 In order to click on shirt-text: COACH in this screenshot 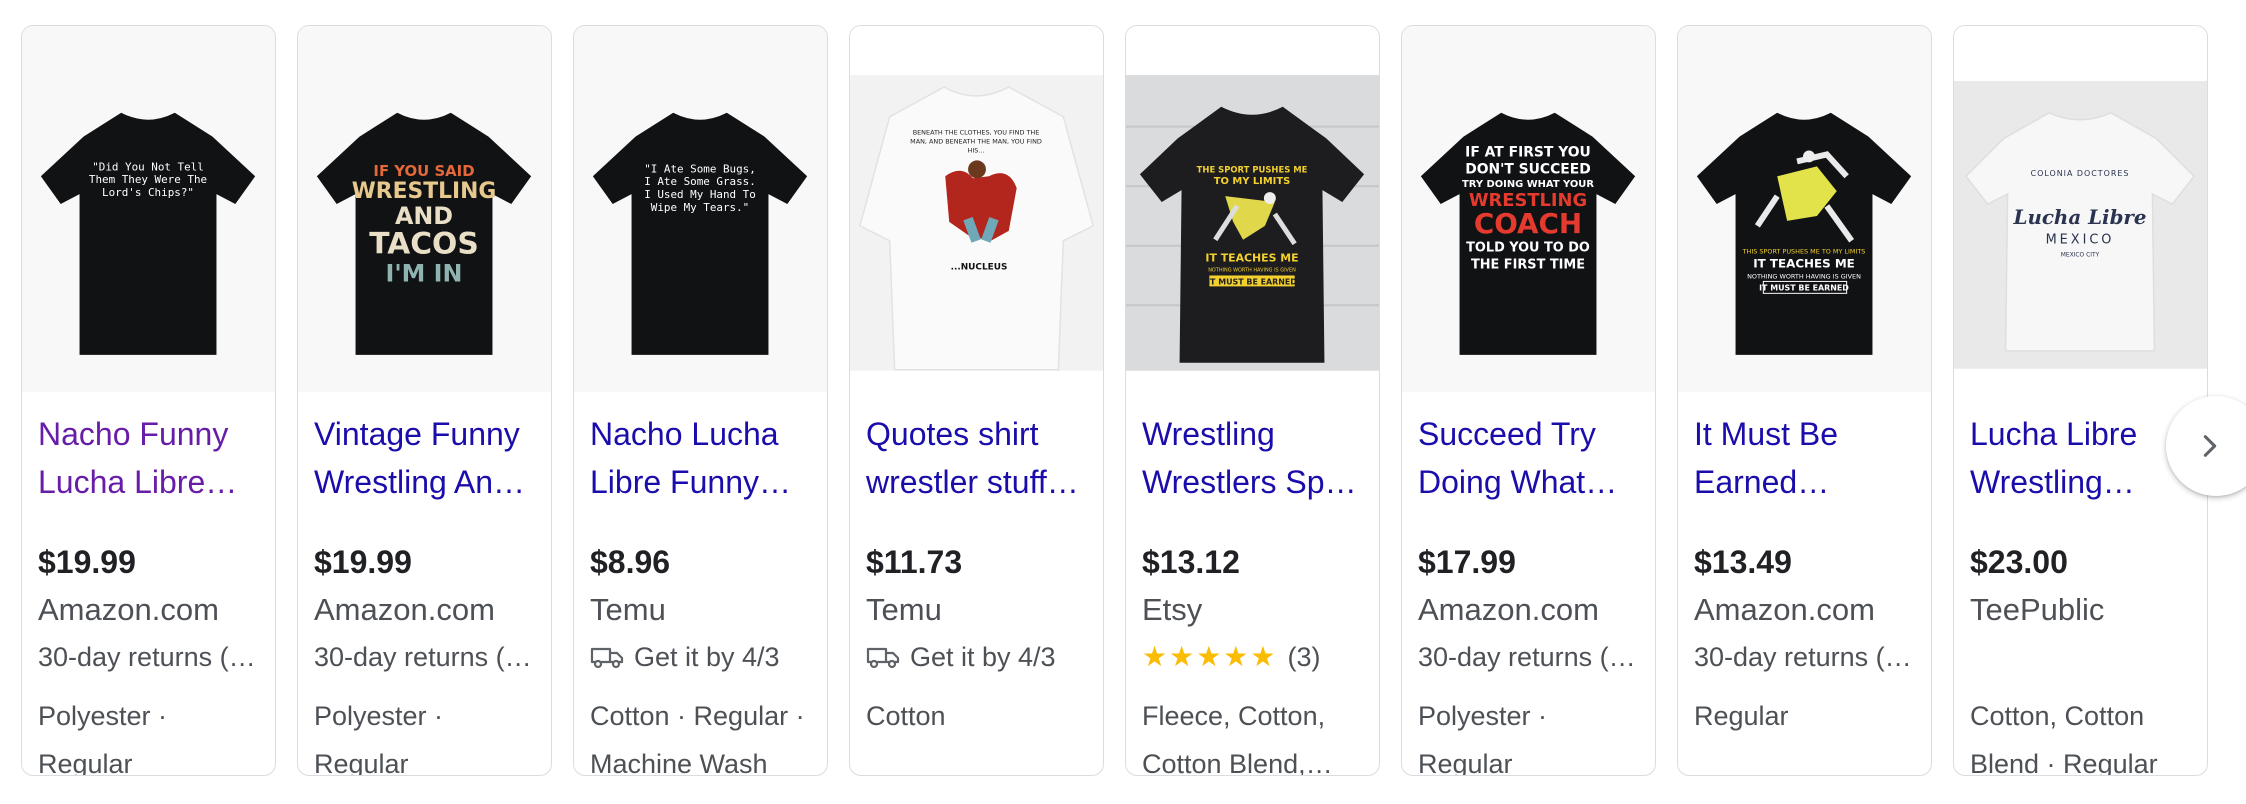, I will do `click(1528, 223)`.